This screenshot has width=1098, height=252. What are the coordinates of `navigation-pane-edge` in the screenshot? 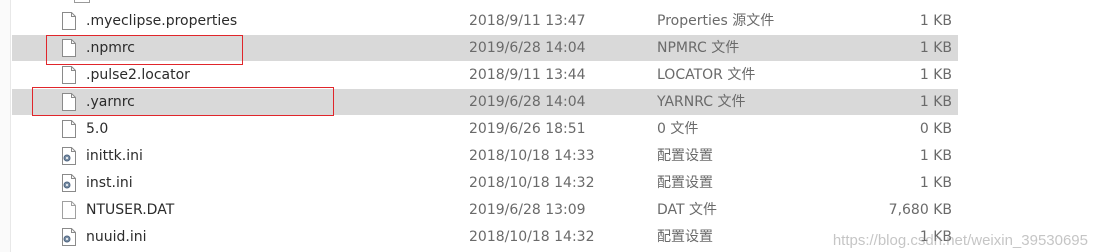 It's located at (5, 126).